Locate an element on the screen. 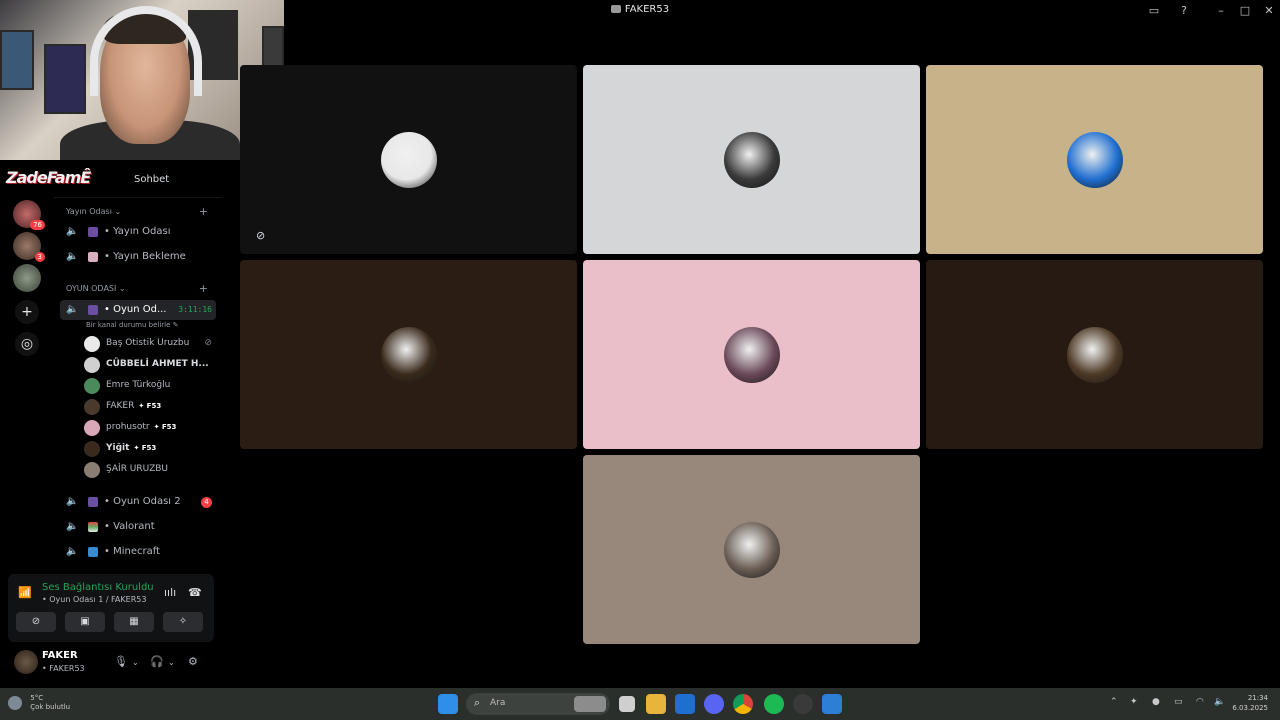 Image resolution: width=1280 pixels, height=720 pixels. file-explorer-icon is located at coordinates (656, 704).